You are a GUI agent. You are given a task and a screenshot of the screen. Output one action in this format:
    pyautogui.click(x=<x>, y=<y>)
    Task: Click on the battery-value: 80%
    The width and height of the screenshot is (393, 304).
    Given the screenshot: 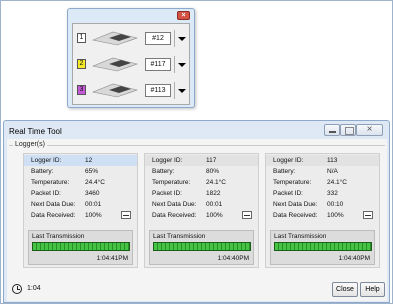 What is the action you would take?
    pyautogui.click(x=213, y=171)
    